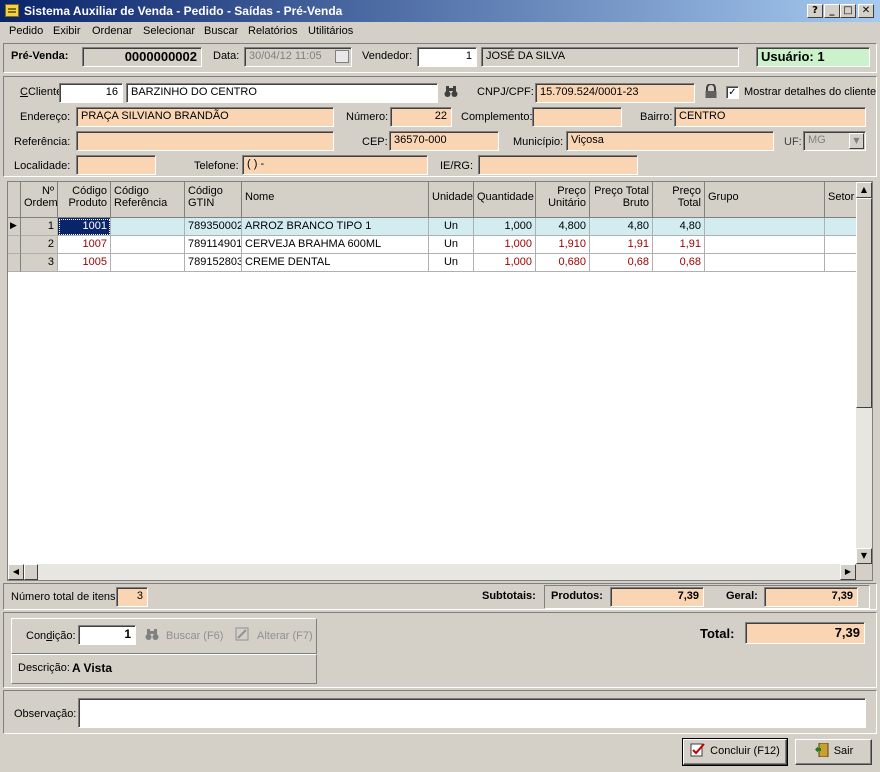  Describe the element at coordinates (213, 200) in the screenshot. I see `header-codigo-gtin: Código GTIN` at that location.